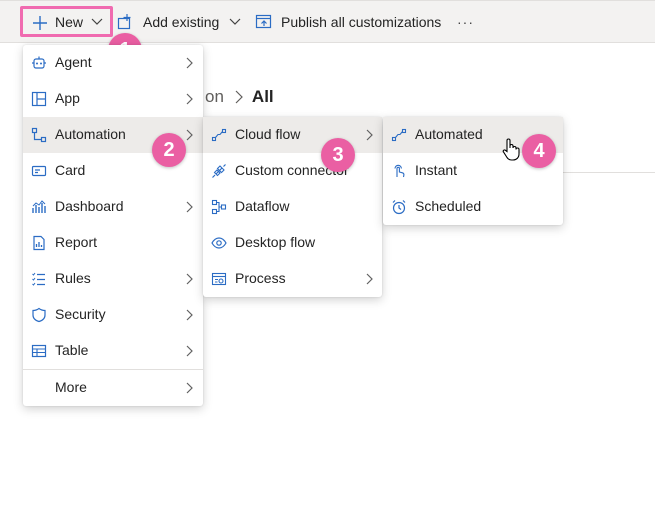  Describe the element at coordinates (72, 350) in the screenshot. I see `menu-item-label: Table` at that location.